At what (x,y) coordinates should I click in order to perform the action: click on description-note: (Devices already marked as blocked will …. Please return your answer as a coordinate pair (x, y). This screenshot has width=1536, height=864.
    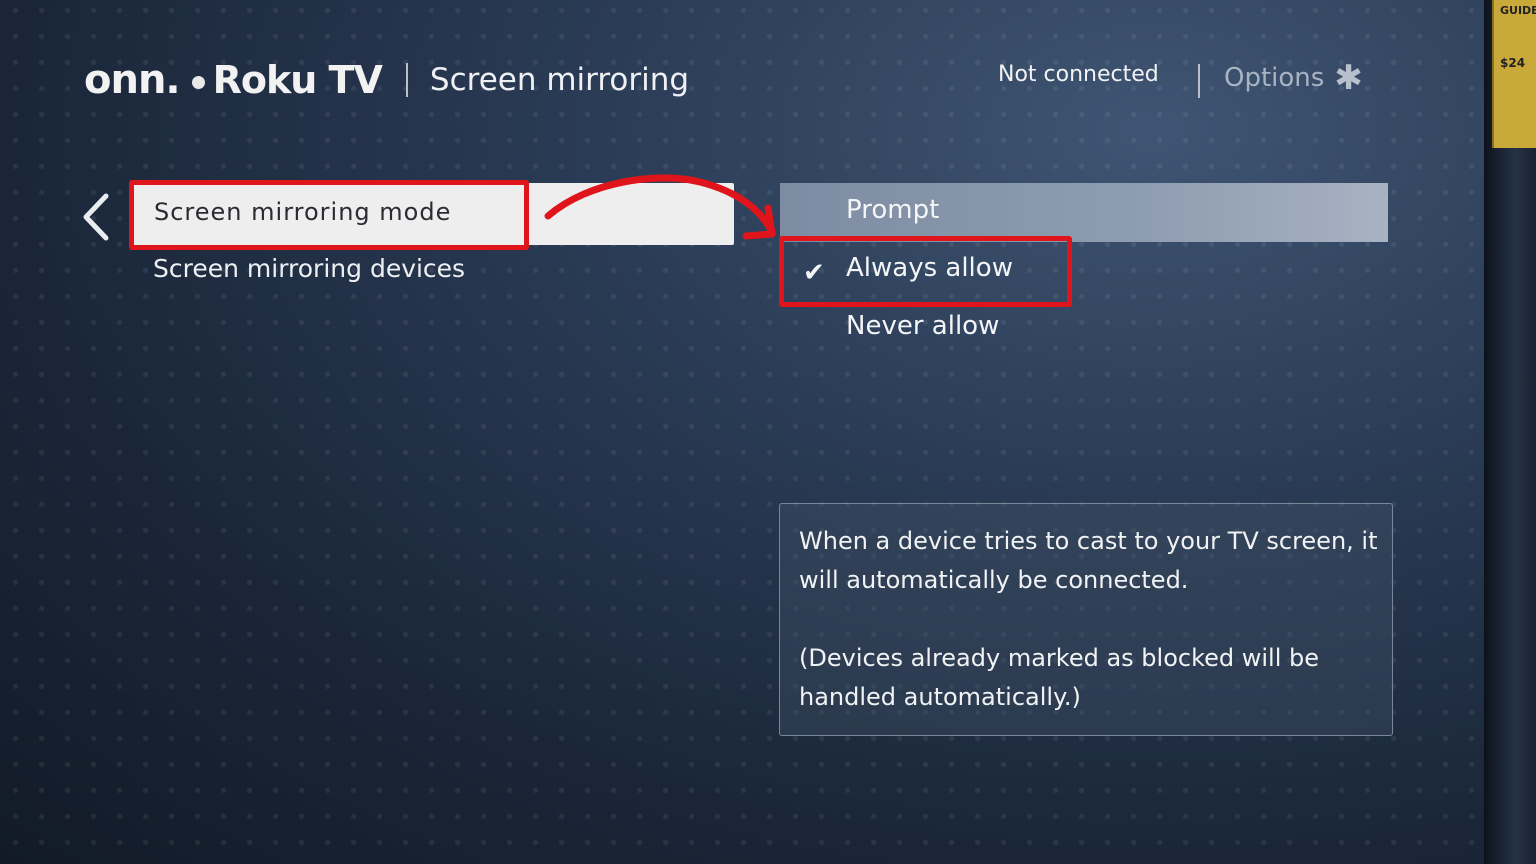
    Looking at the image, I should click on (1059, 677).